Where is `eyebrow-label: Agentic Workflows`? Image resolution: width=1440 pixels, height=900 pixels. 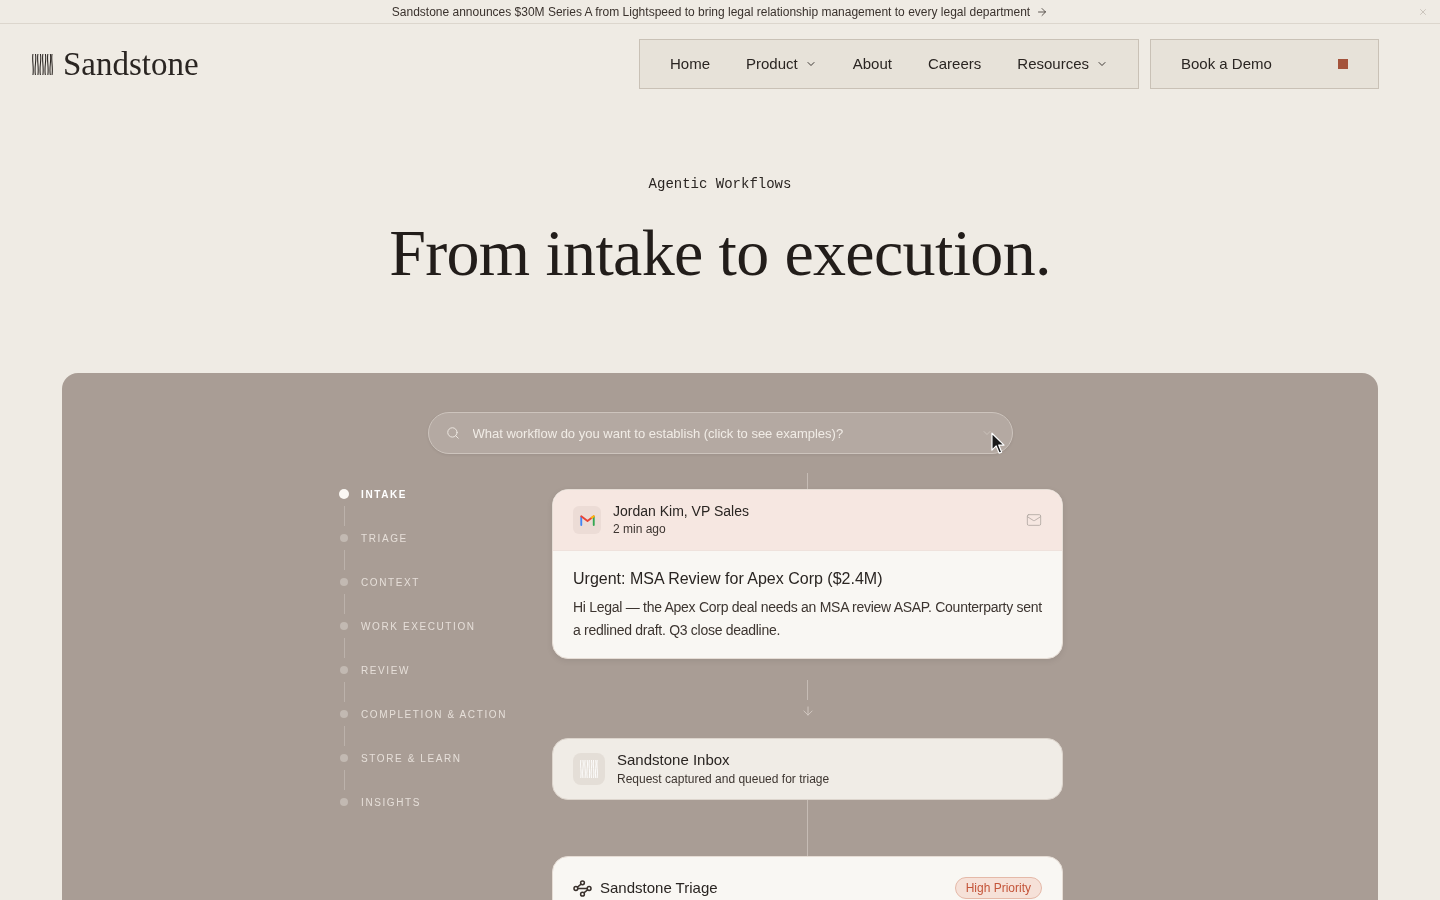
eyebrow-label: Agentic Workflows is located at coordinates (720, 184).